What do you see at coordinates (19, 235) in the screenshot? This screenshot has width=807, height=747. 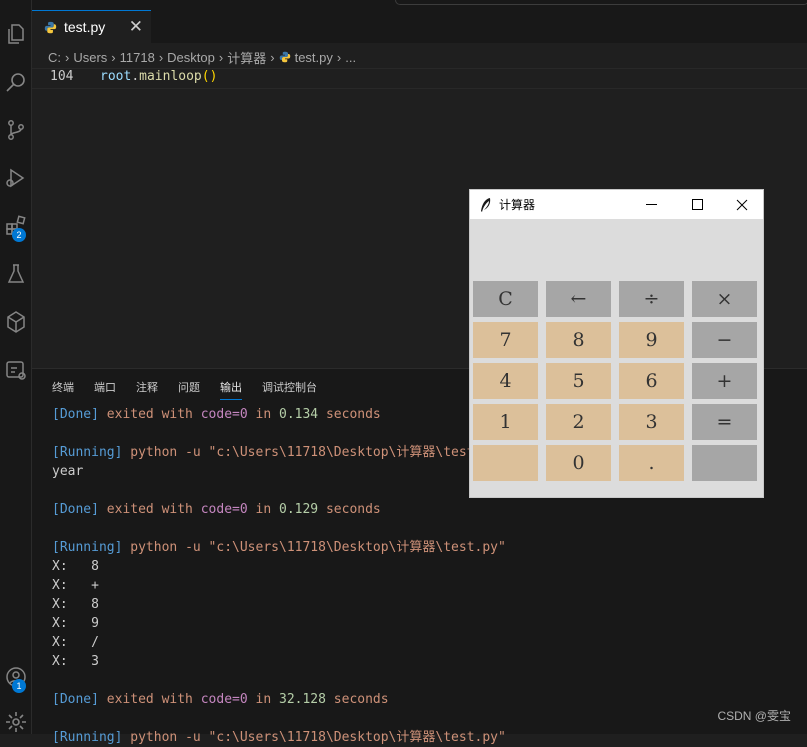 I see `extensions-badge: 2` at bounding box center [19, 235].